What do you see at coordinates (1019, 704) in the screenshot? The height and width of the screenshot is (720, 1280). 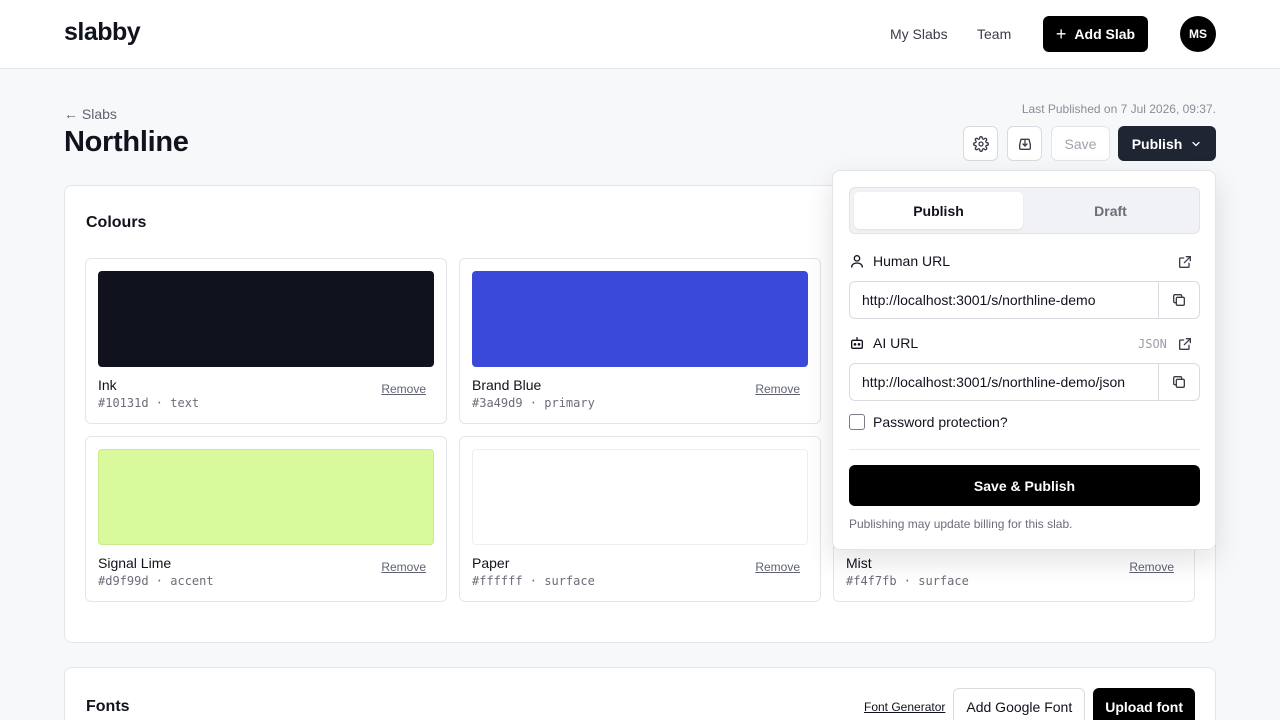 I see `add-google-font-button: Add Google Font` at bounding box center [1019, 704].